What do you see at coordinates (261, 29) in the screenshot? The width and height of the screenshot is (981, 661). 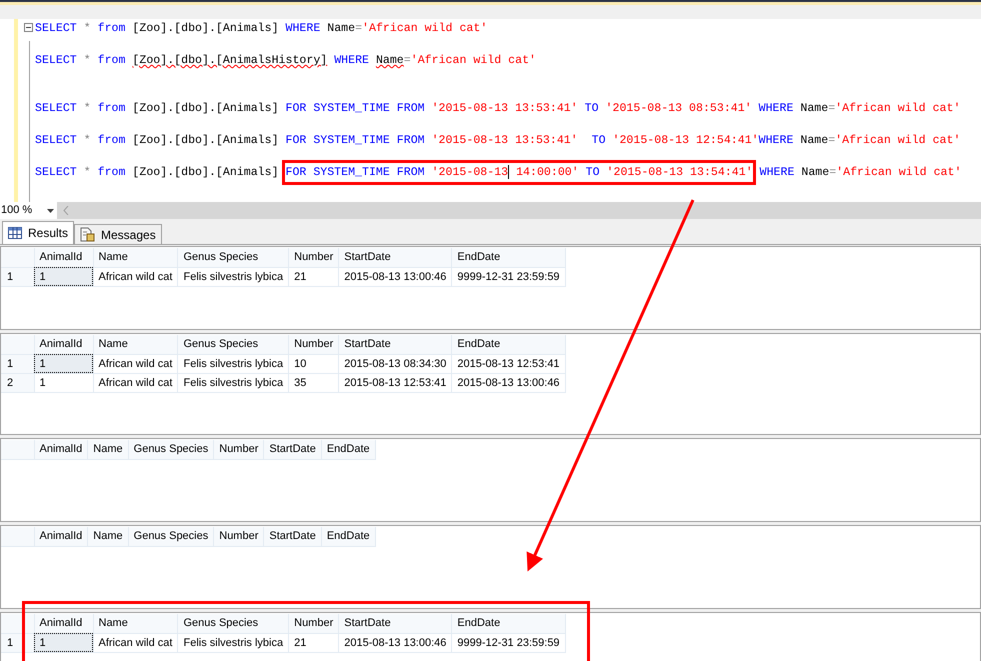 I see `code-line: SELECT * from [Zoo].[dbo].[Animals] WHERE Name='African wild cat'` at bounding box center [261, 29].